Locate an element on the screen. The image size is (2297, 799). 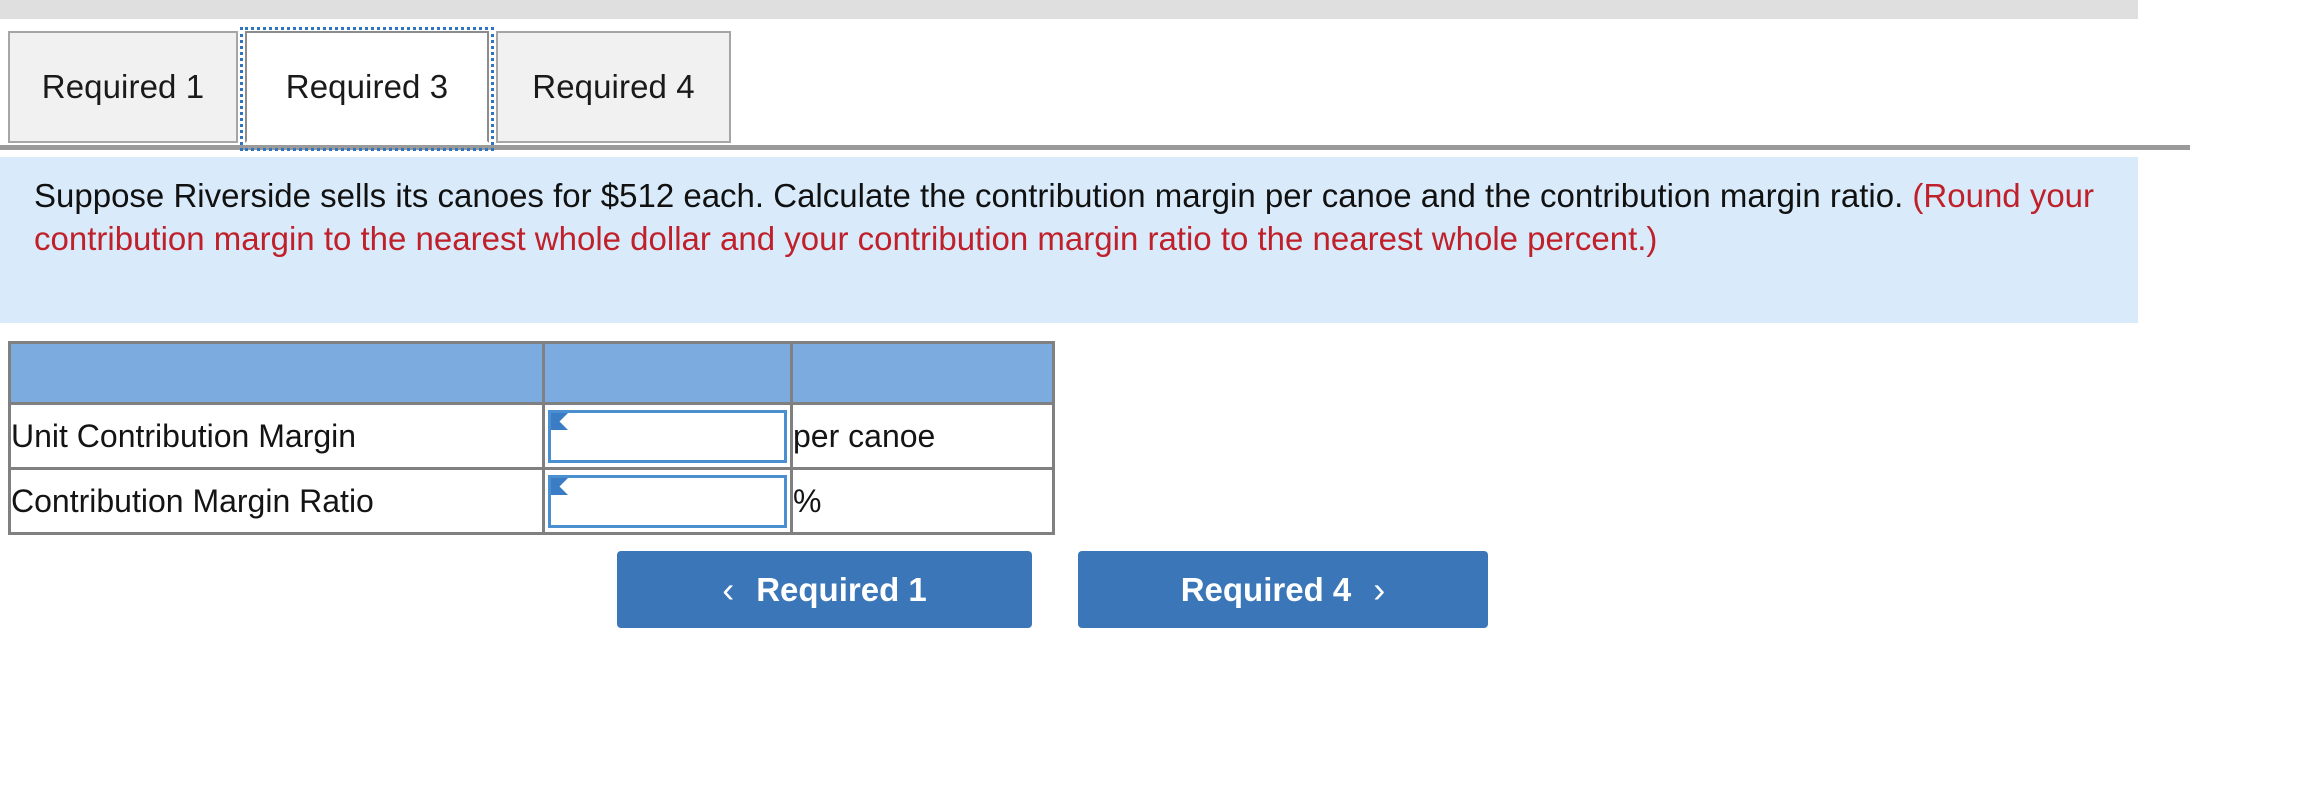
chevron-right-icon: › is located at coordinates (1379, 589).